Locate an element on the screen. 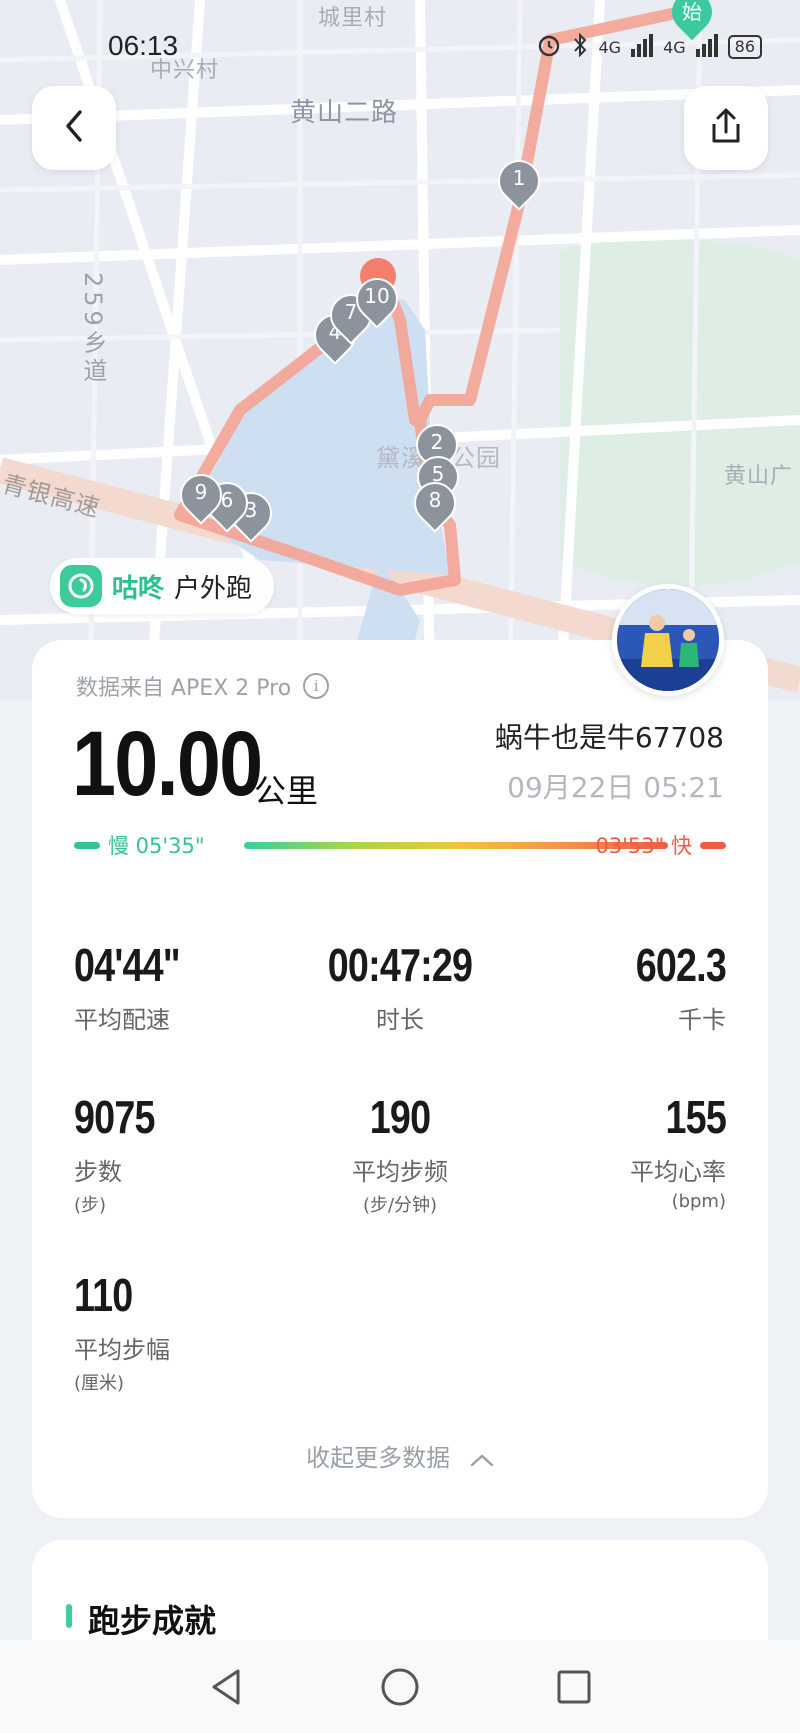 The width and height of the screenshot is (800, 1733). status-time: 06:13 is located at coordinates (143, 45).